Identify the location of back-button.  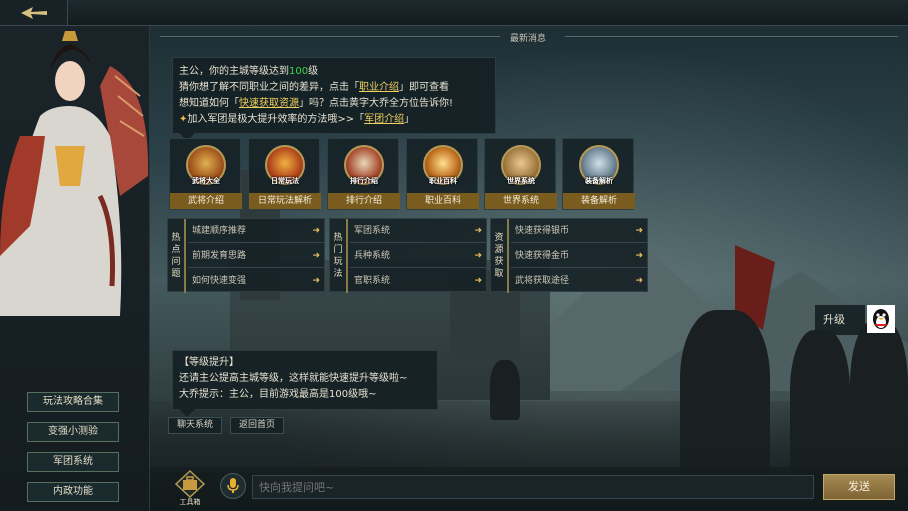
(34, 13).